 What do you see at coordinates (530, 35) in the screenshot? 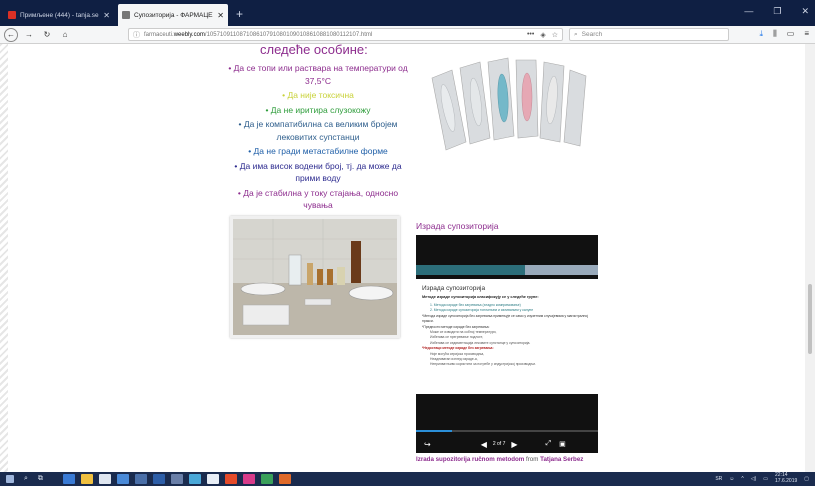
I see `page-actions-icon: •••` at bounding box center [530, 35].